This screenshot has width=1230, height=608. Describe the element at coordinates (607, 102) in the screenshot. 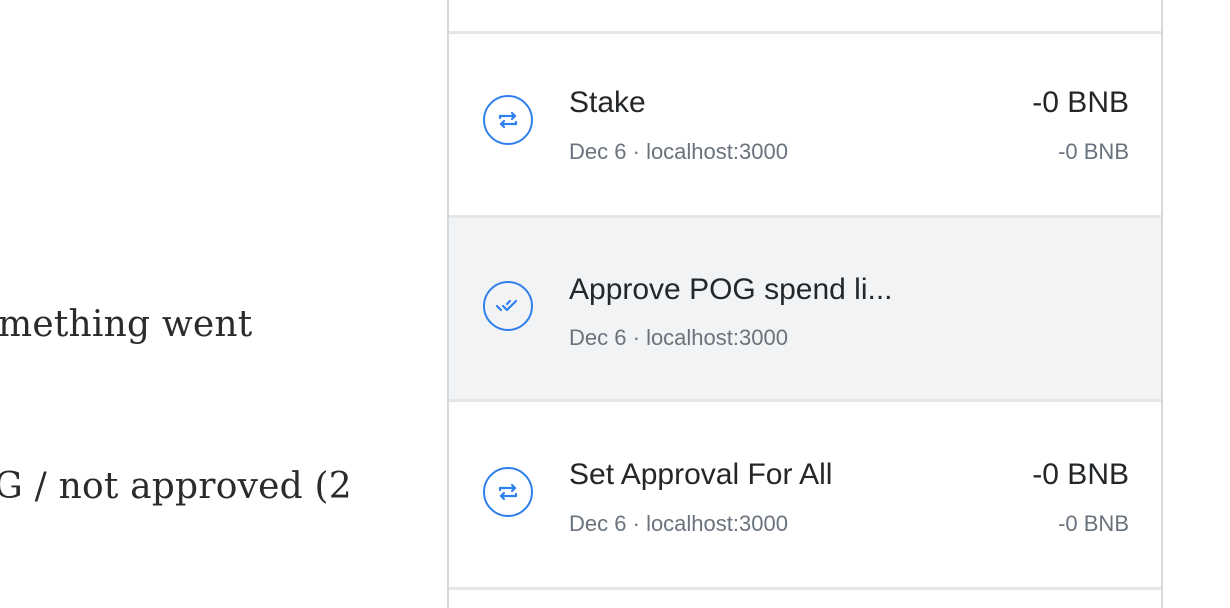

I see `activity-title: Stake` at that location.